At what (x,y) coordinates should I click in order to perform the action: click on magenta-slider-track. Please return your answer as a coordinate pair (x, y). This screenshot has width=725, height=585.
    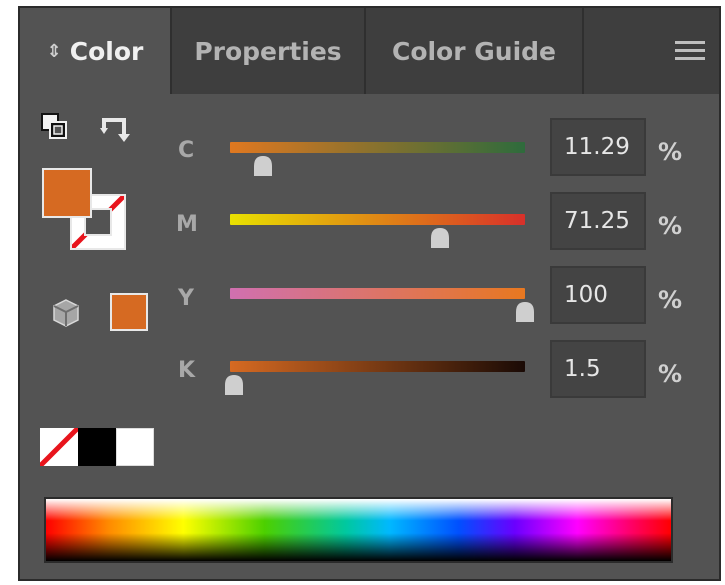
    Looking at the image, I should click on (377, 219).